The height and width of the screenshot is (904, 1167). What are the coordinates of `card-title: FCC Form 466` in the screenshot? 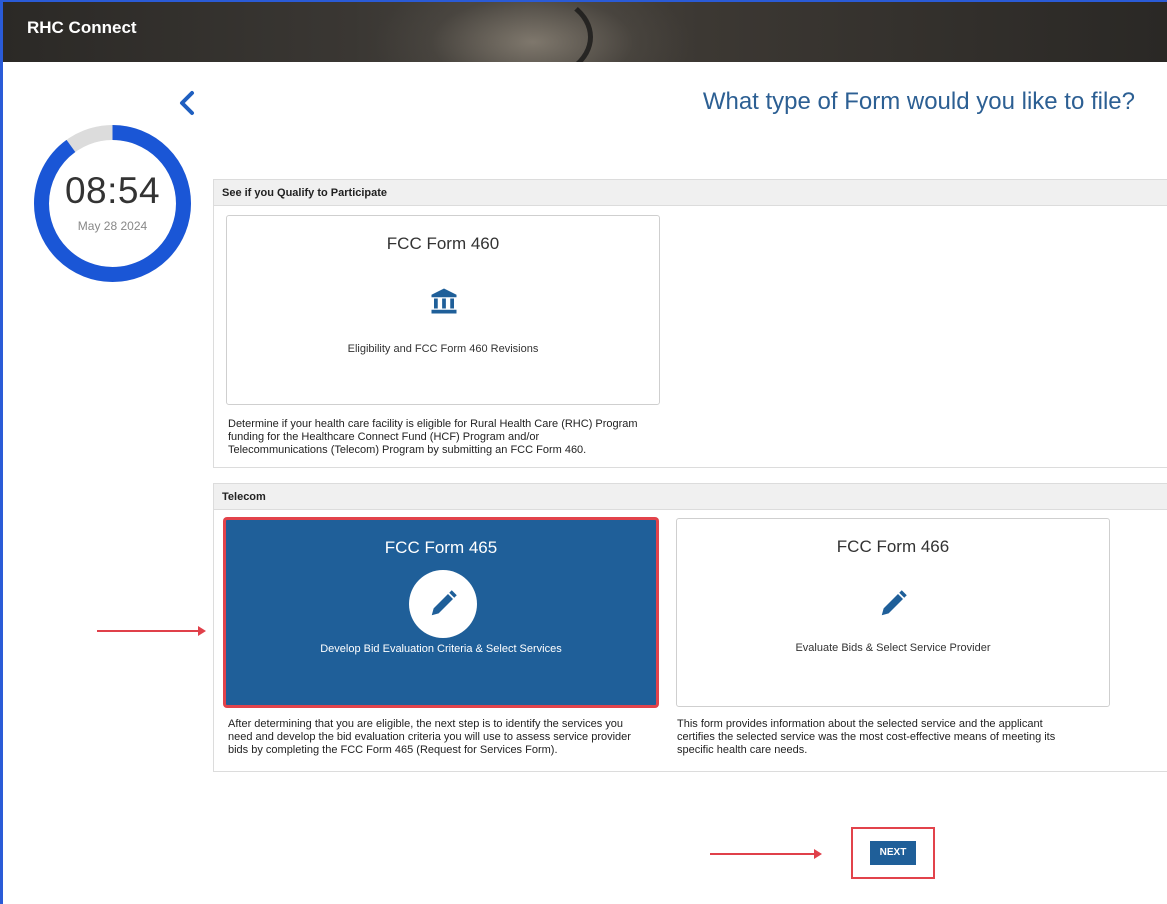 It's located at (893, 546).